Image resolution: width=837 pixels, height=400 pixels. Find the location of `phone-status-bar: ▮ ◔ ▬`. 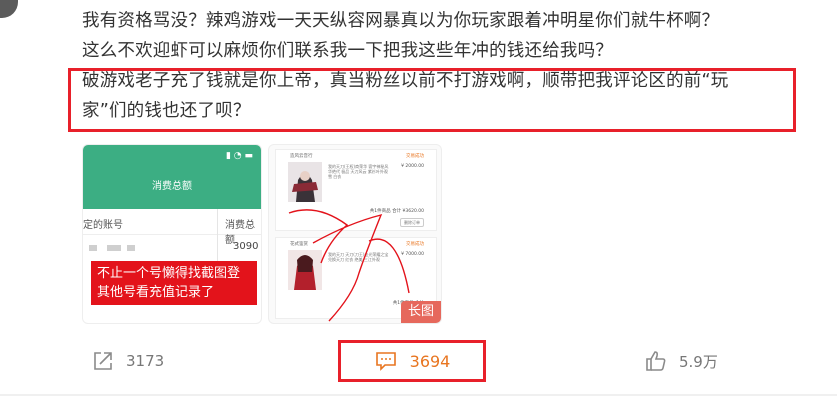

phone-status-bar: ▮ ◔ ▬ is located at coordinates (239, 156).